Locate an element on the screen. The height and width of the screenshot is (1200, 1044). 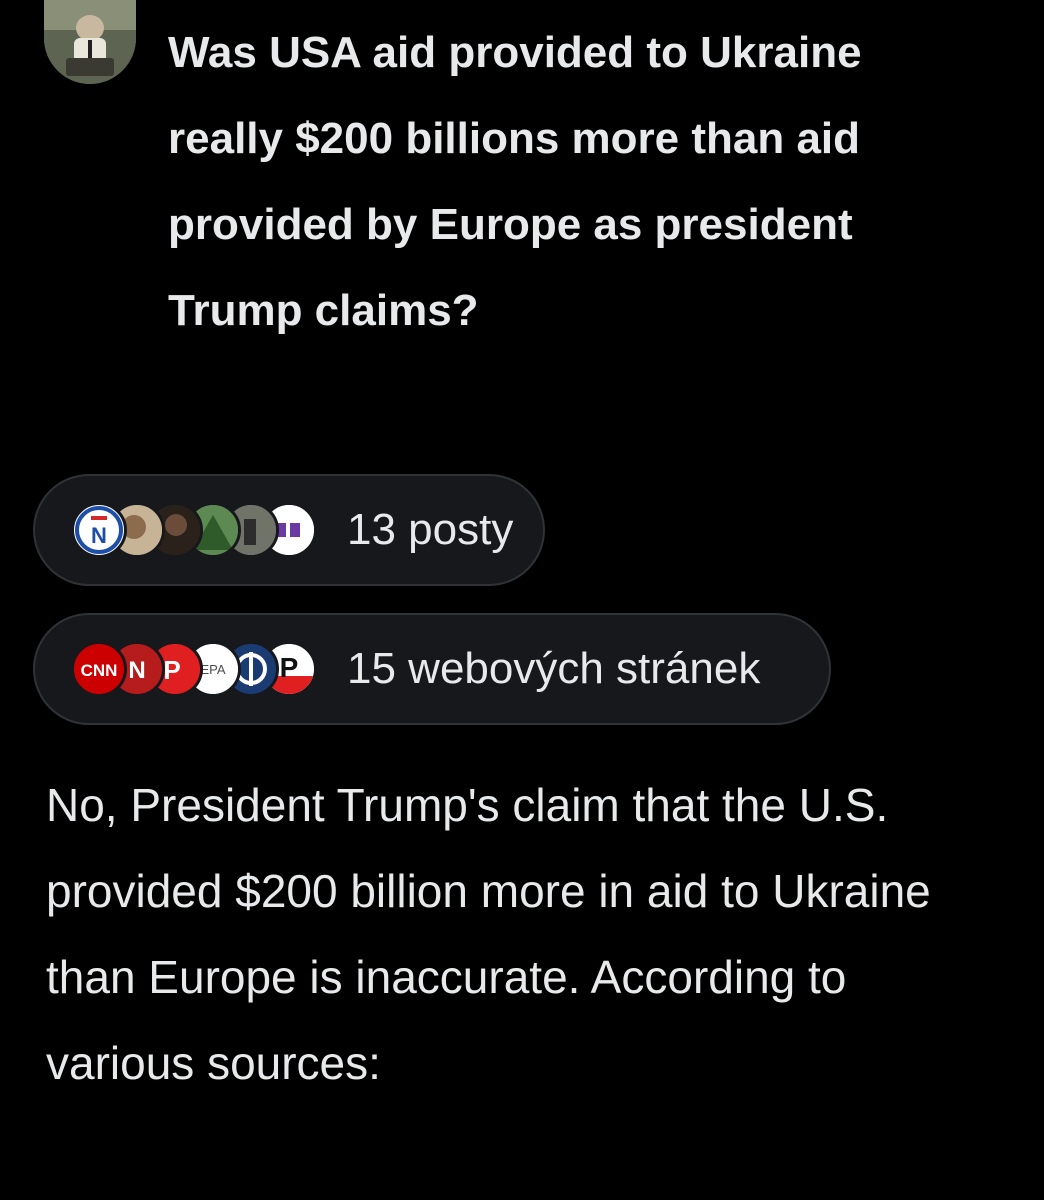
websites-sources-button: CNN N P EPA P 15 webových stránek is located at coordinates (432, 669).